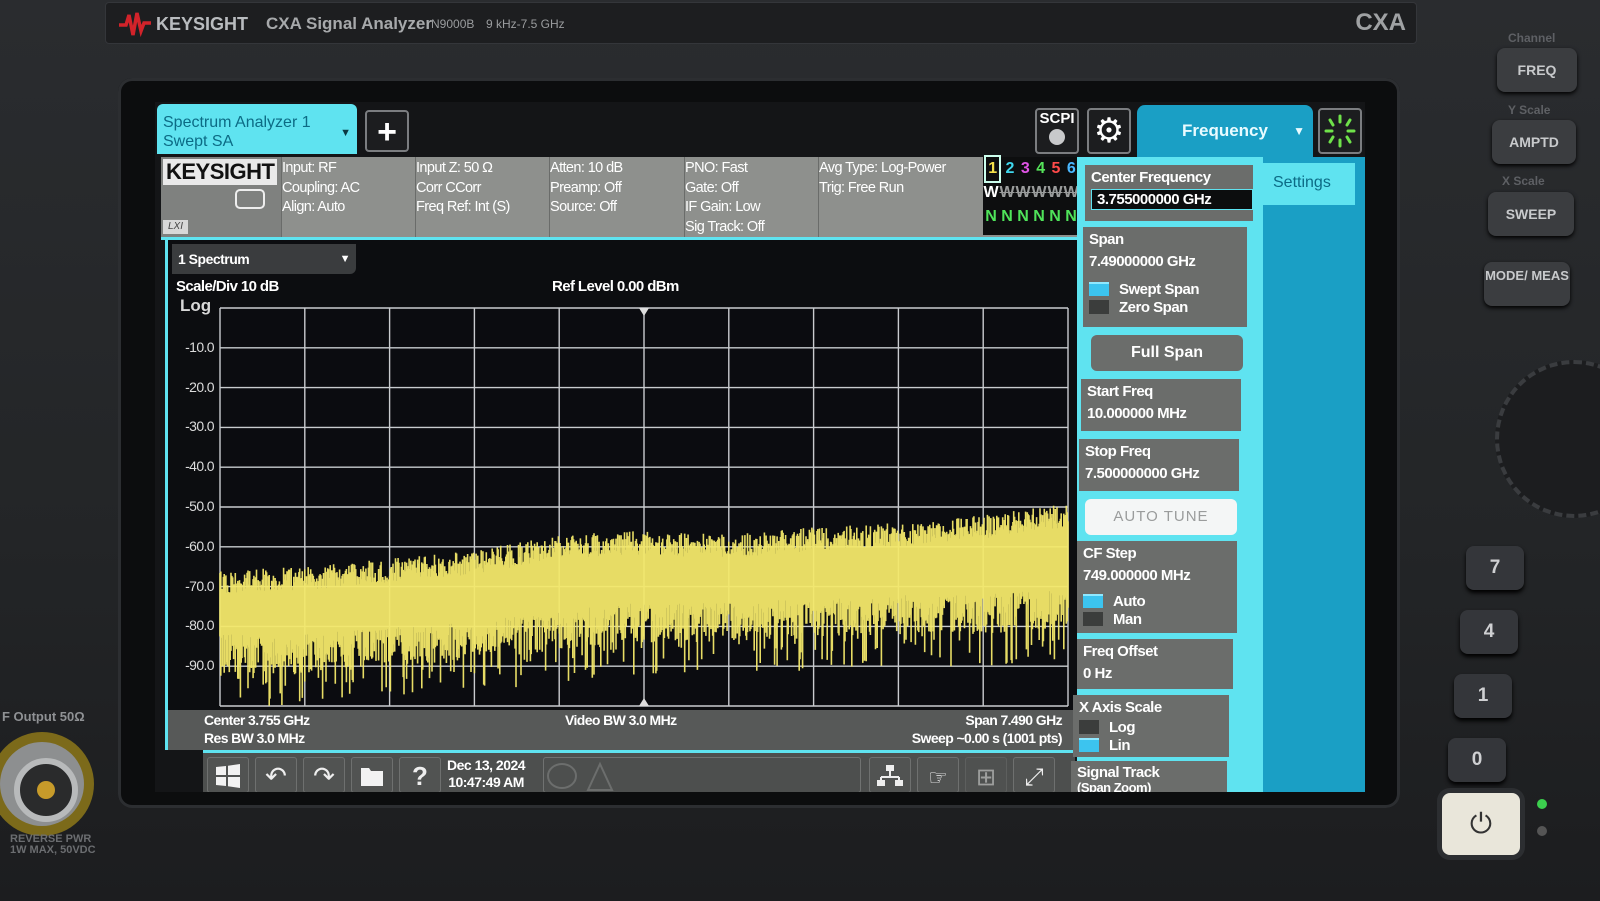  What do you see at coordinates (1483, 696) in the screenshot?
I see `numkey-1: 1` at bounding box center [1483, 696].